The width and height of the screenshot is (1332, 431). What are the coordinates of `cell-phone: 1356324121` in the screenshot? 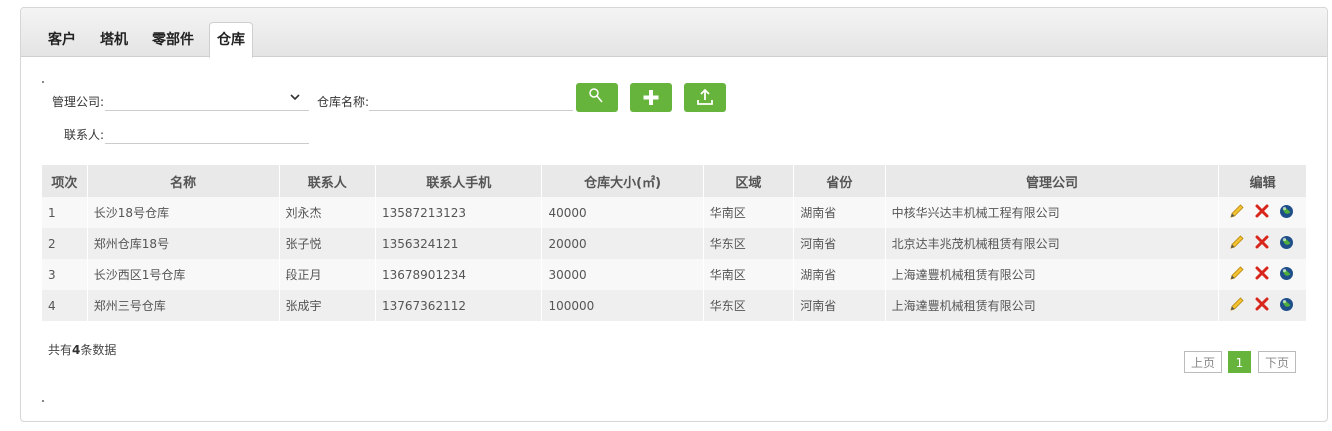 It's located at (459, 243).